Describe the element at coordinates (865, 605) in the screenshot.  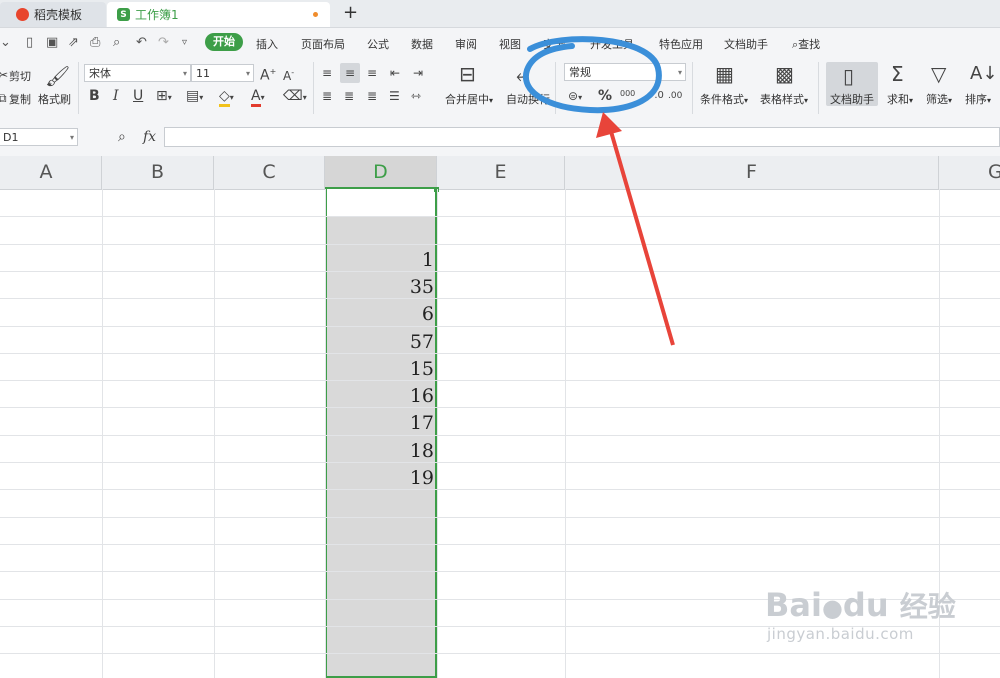
I see `watermark-text-2: du` at that location.